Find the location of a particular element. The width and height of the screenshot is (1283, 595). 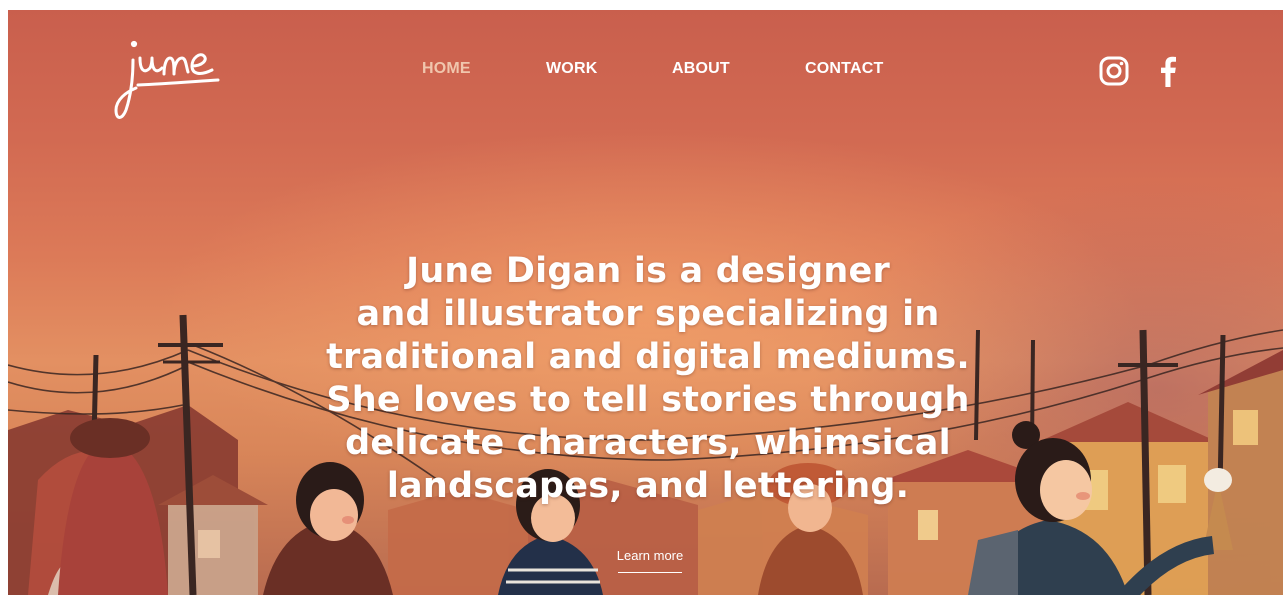

learn-more-underline is located at coordinates (650, 572).